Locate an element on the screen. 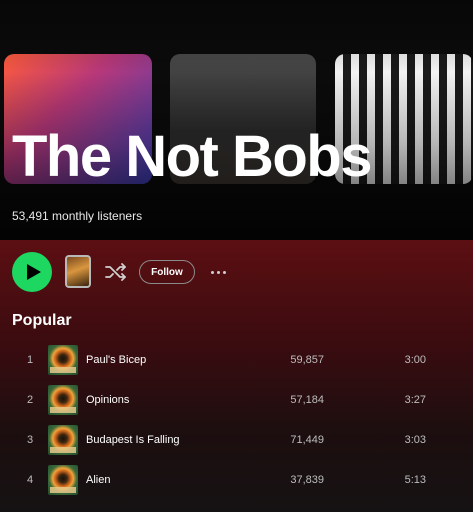  shuffle-icon is located at coordinates (115, 272).